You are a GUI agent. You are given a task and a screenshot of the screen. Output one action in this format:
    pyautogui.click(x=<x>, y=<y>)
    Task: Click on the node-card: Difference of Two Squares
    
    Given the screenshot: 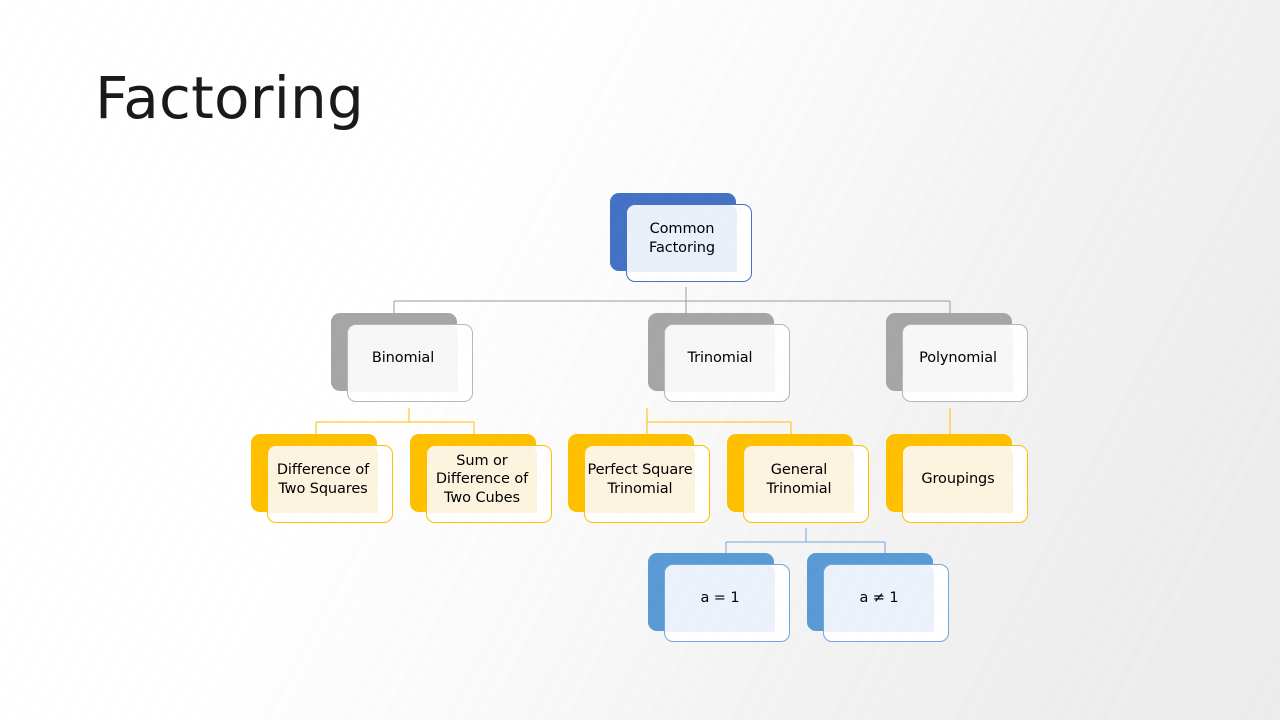 What is the action you would take?
    pyautogui.click(x=330, y=484)
    